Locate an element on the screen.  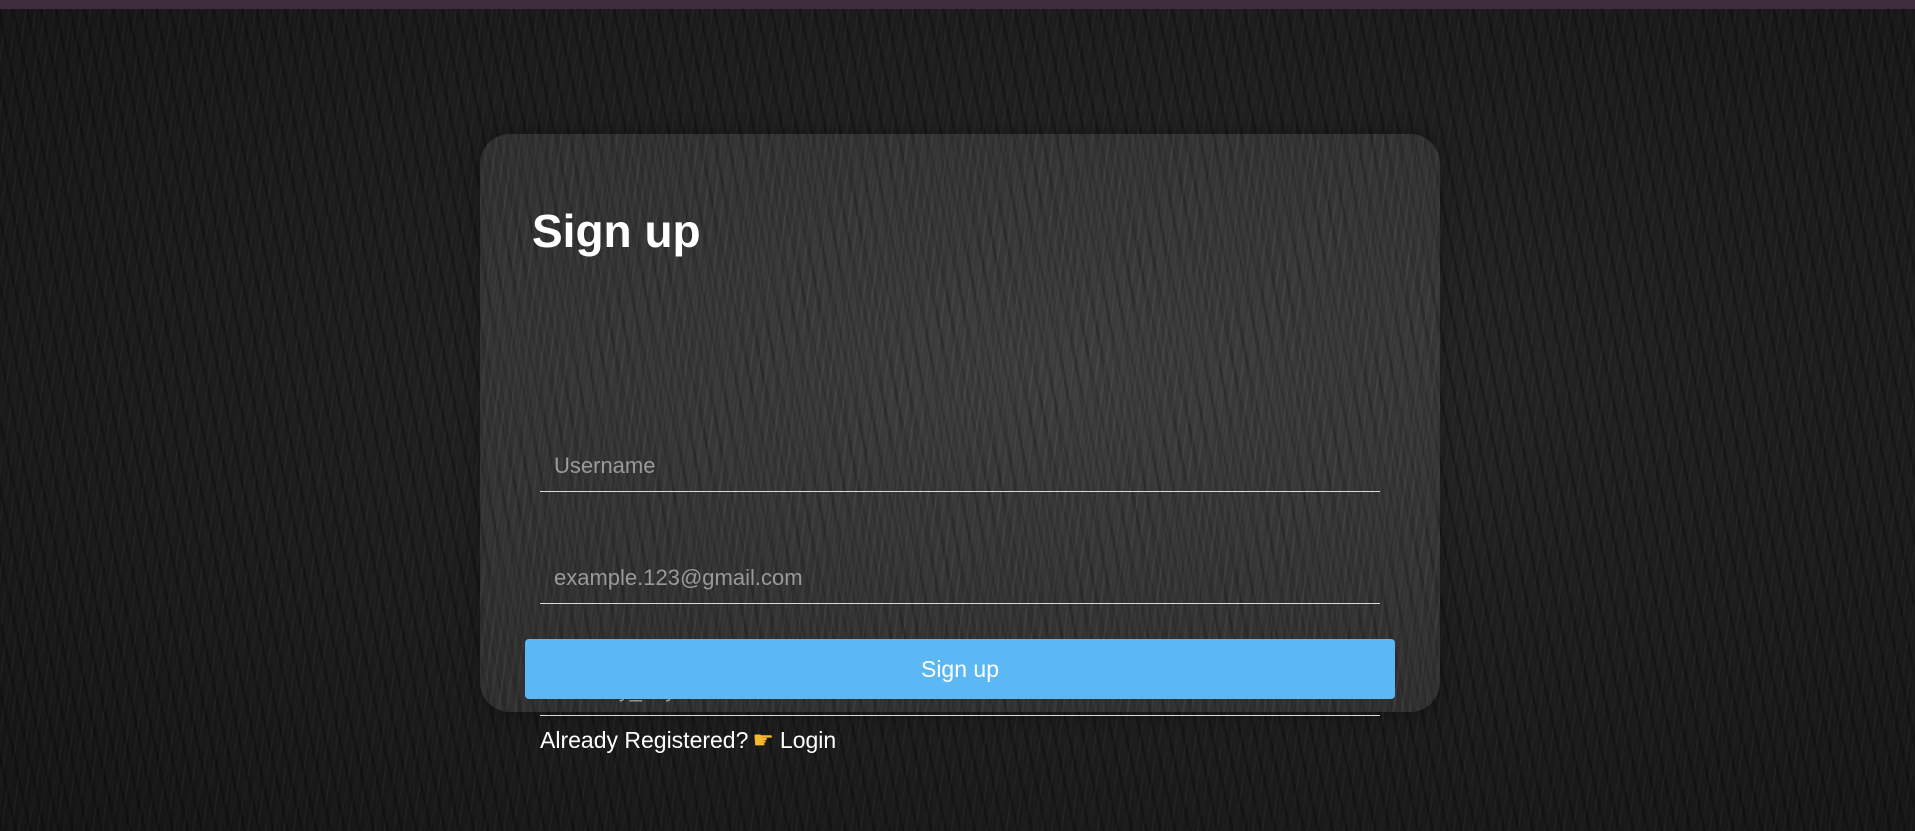
email-input is located at coordinates (960, 578).